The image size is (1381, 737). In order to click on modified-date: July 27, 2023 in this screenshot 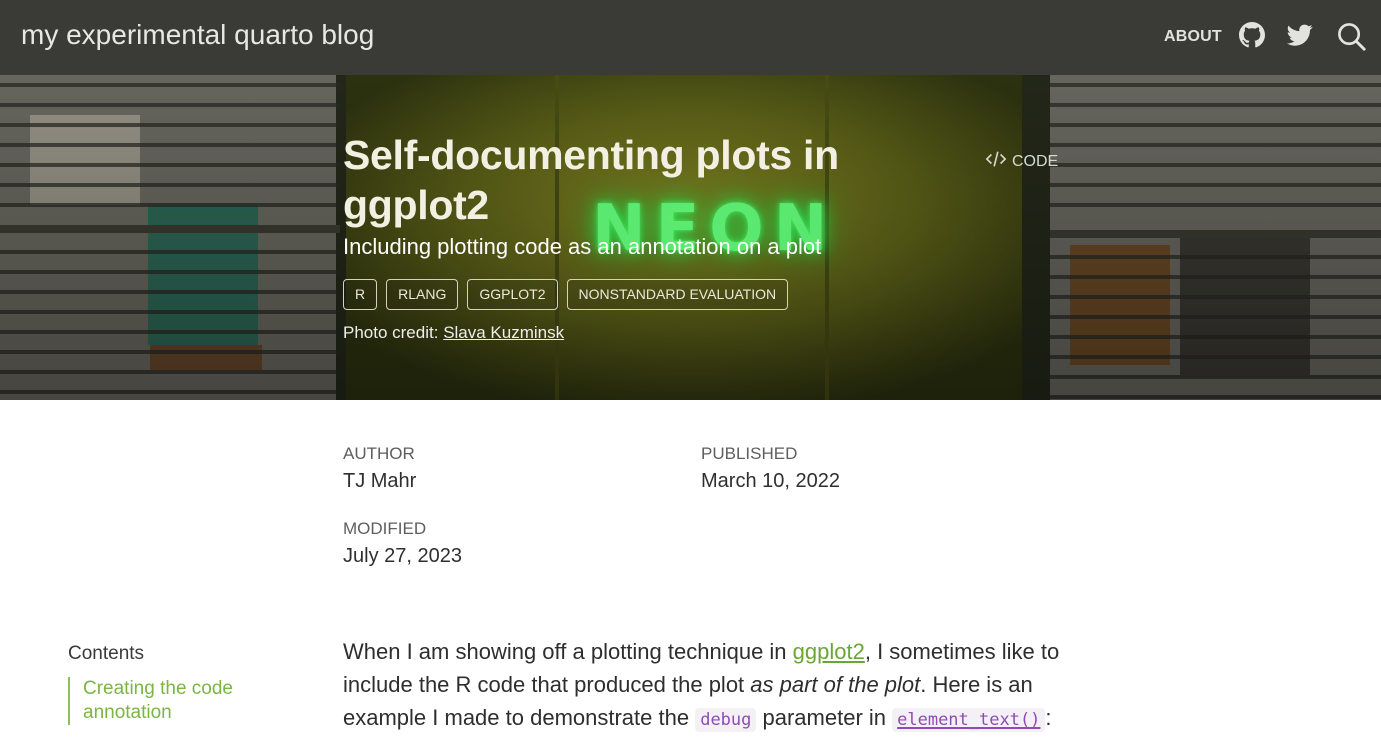, I will do `click(402, 556)`.